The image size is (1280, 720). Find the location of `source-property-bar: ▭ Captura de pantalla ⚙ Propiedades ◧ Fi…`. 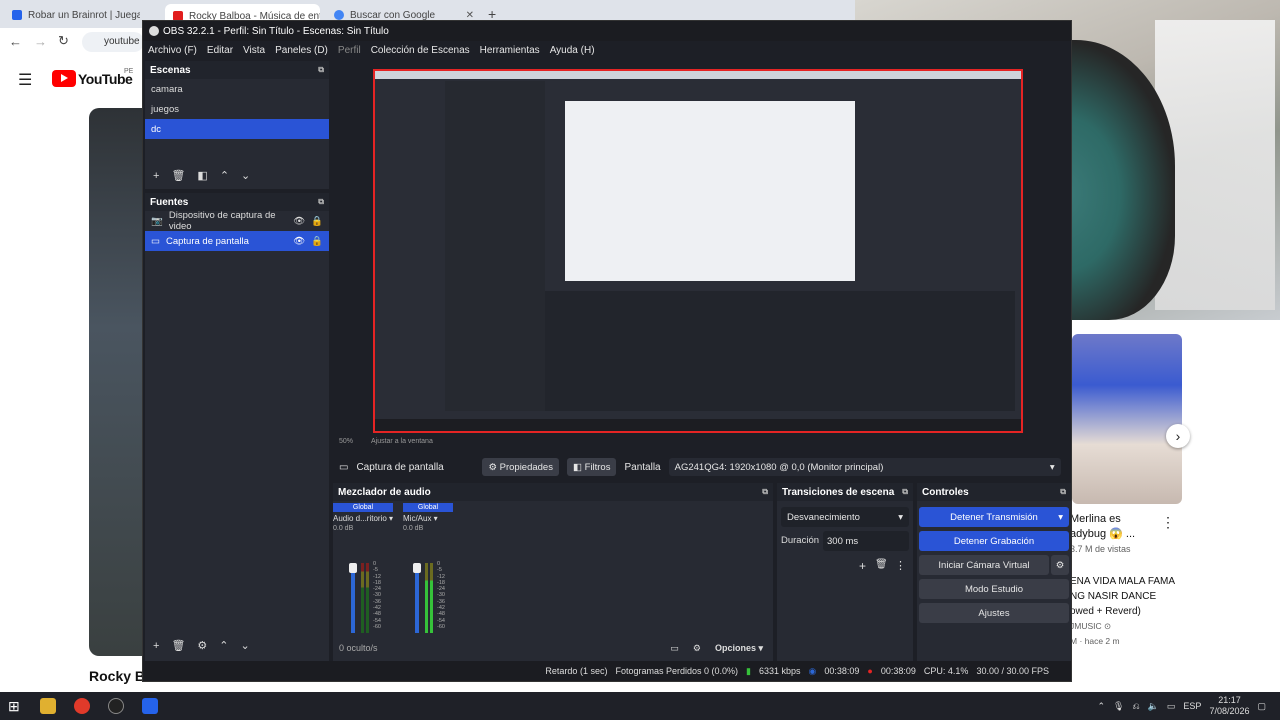

source-property-bar: ▭ Captura de pantalla ⚙ Propiedades ◧ Fi… is located at coordinates (702, 467).